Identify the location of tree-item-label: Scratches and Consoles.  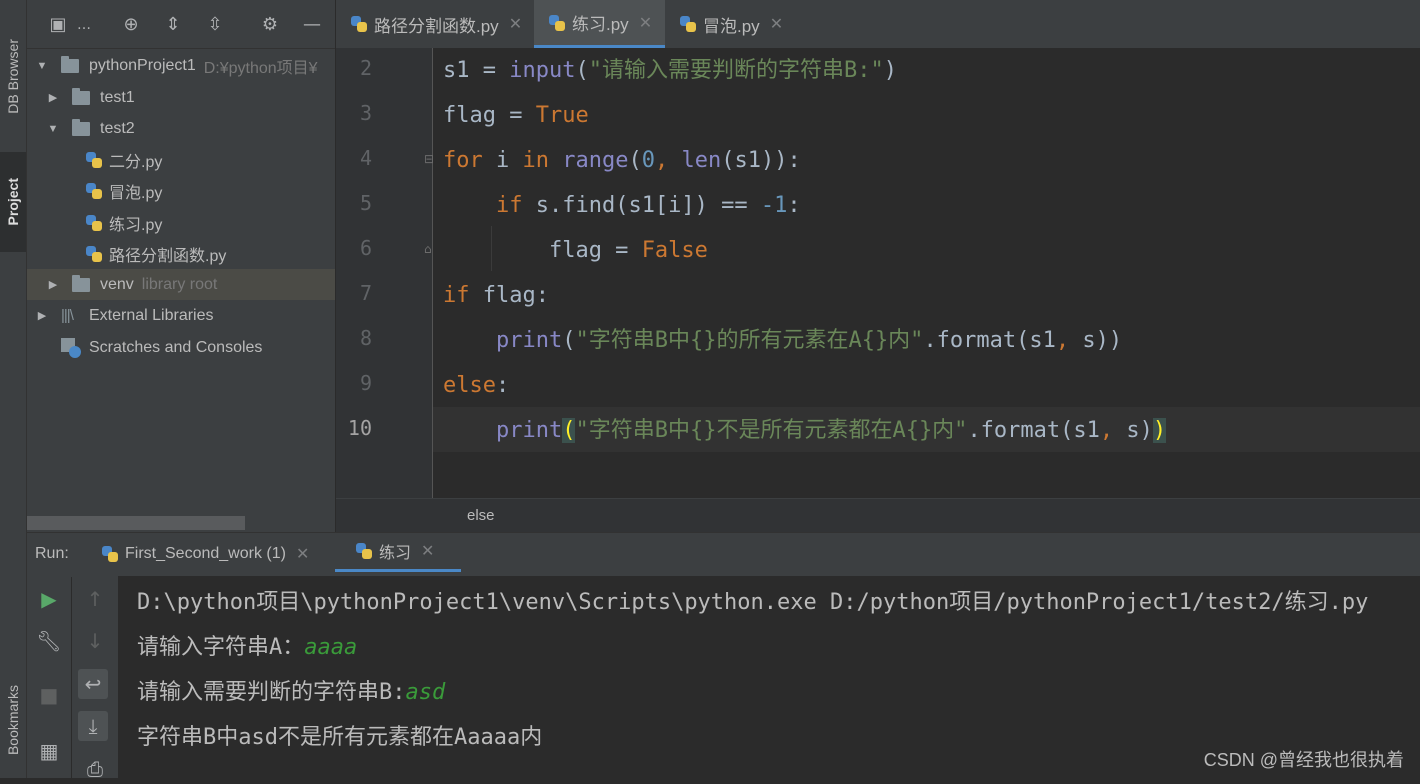
(176, 347).